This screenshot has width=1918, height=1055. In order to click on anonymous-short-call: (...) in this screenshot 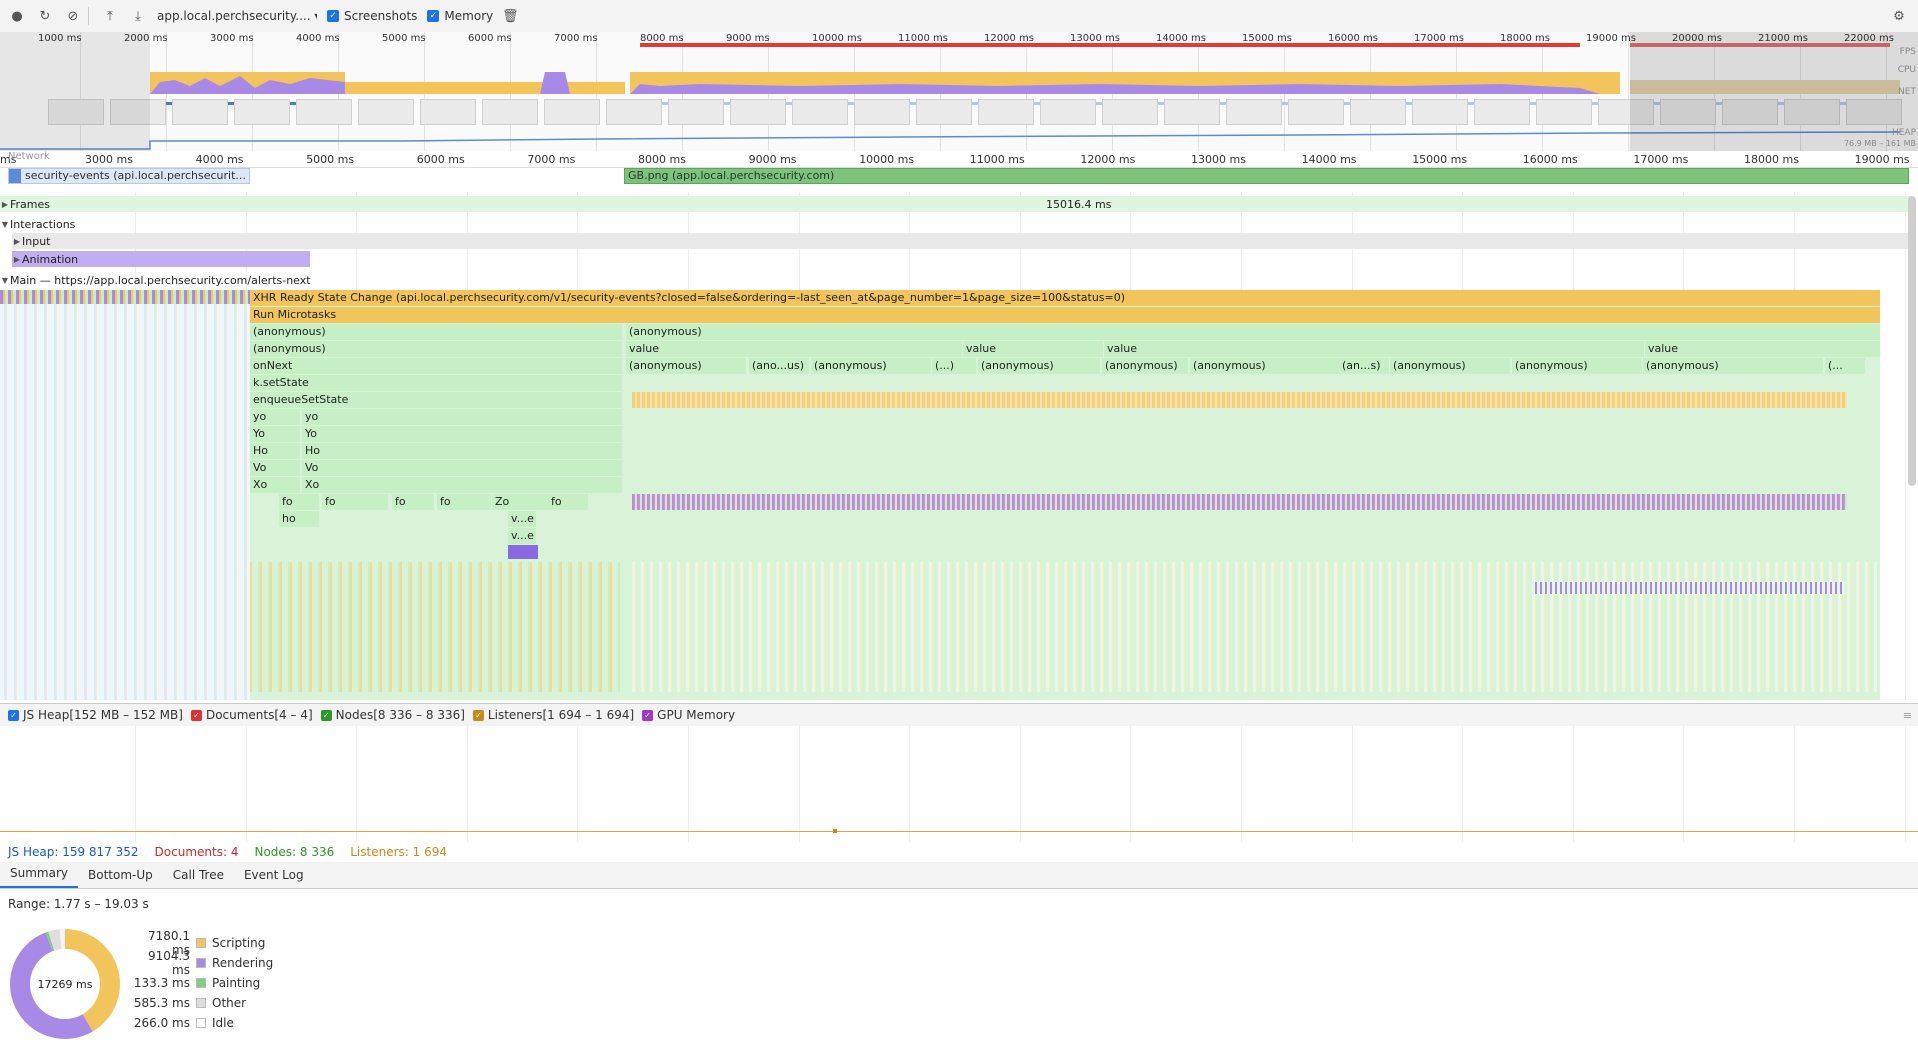, I will do `click(954, 366)`.